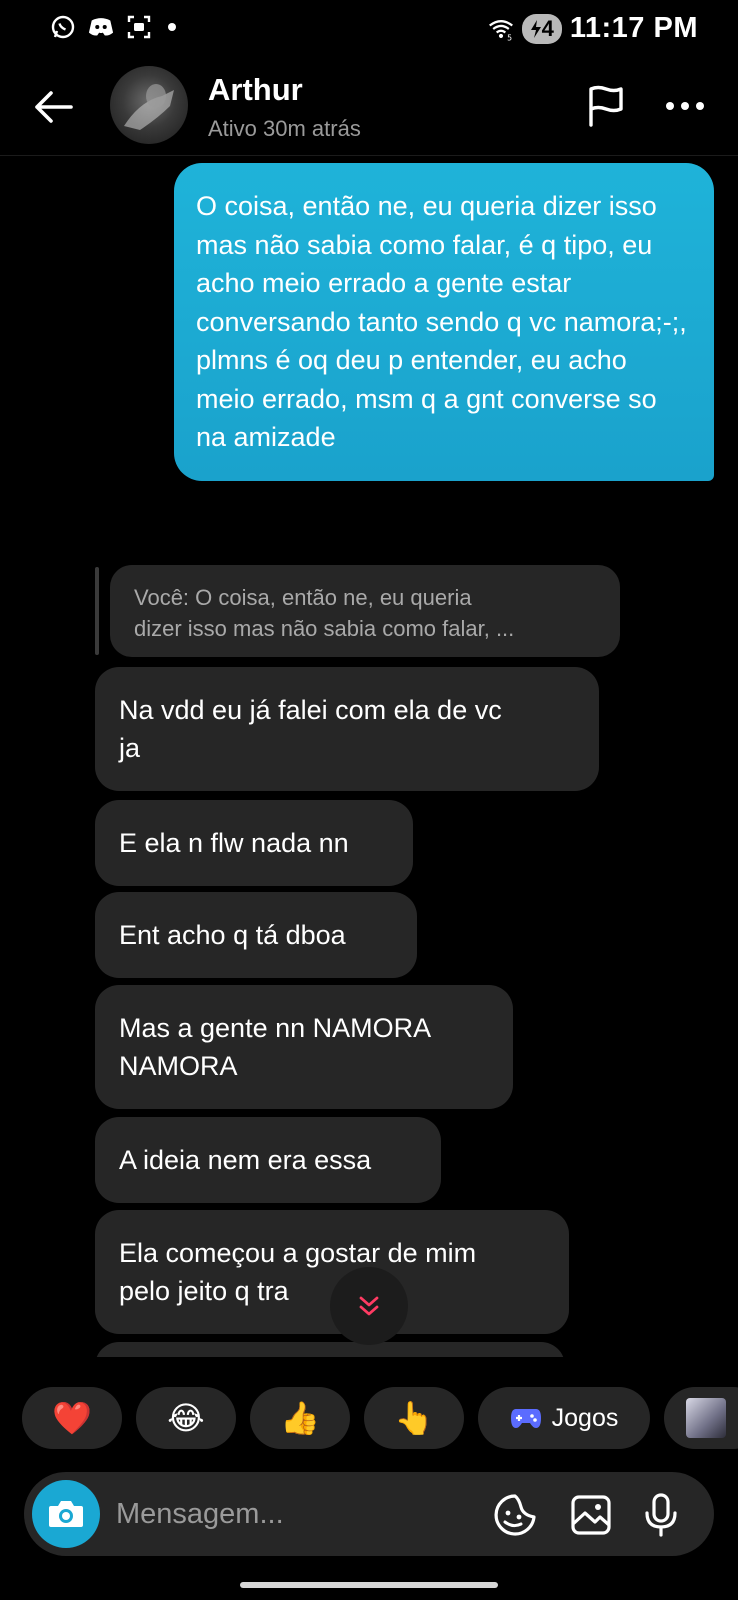  What do you see at coordinates (101, 27) in the screenshot?
I see `discord-icon` at bounding box center [101, 27].